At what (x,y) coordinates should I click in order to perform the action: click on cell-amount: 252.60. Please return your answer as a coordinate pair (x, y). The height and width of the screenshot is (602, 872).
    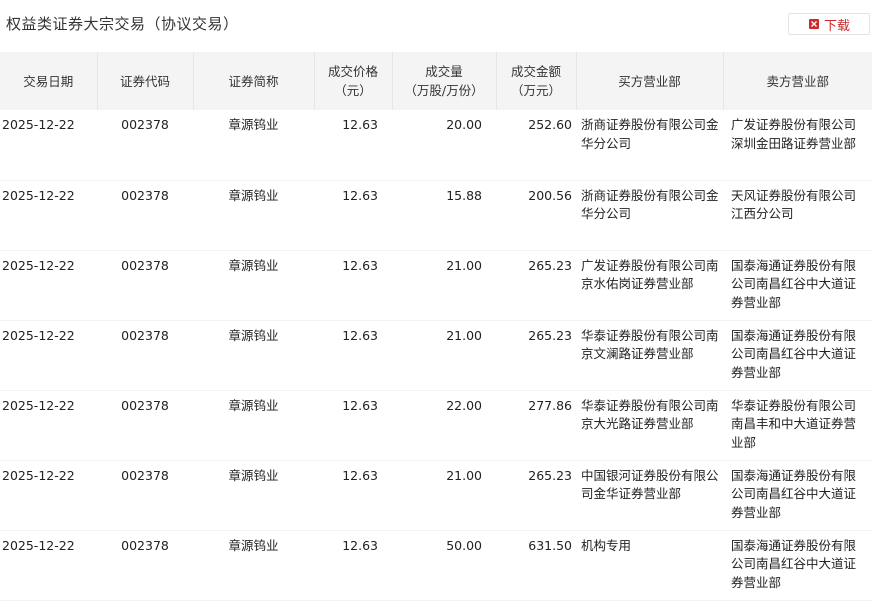
    Looking at the image, I should click on (536, 145).